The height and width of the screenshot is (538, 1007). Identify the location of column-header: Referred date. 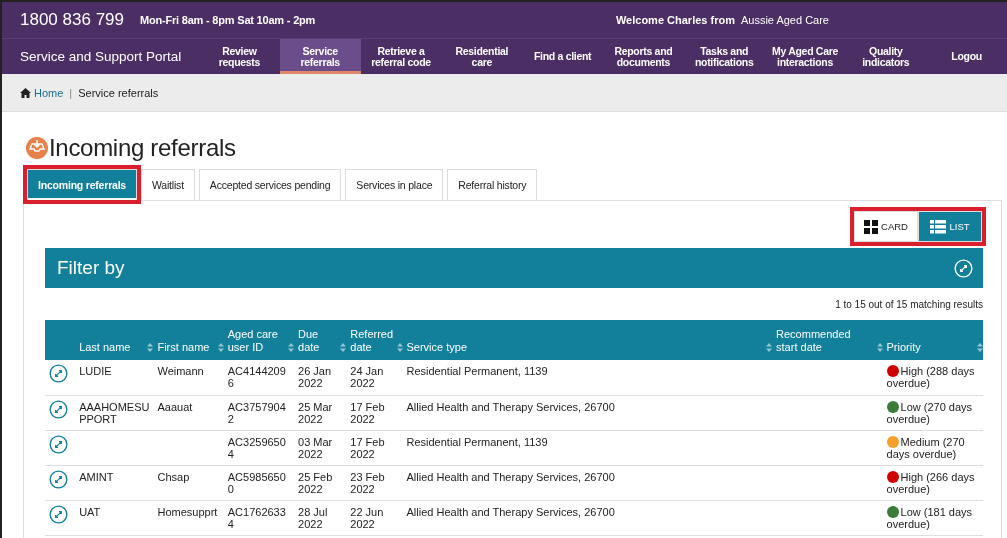
(372, 341).